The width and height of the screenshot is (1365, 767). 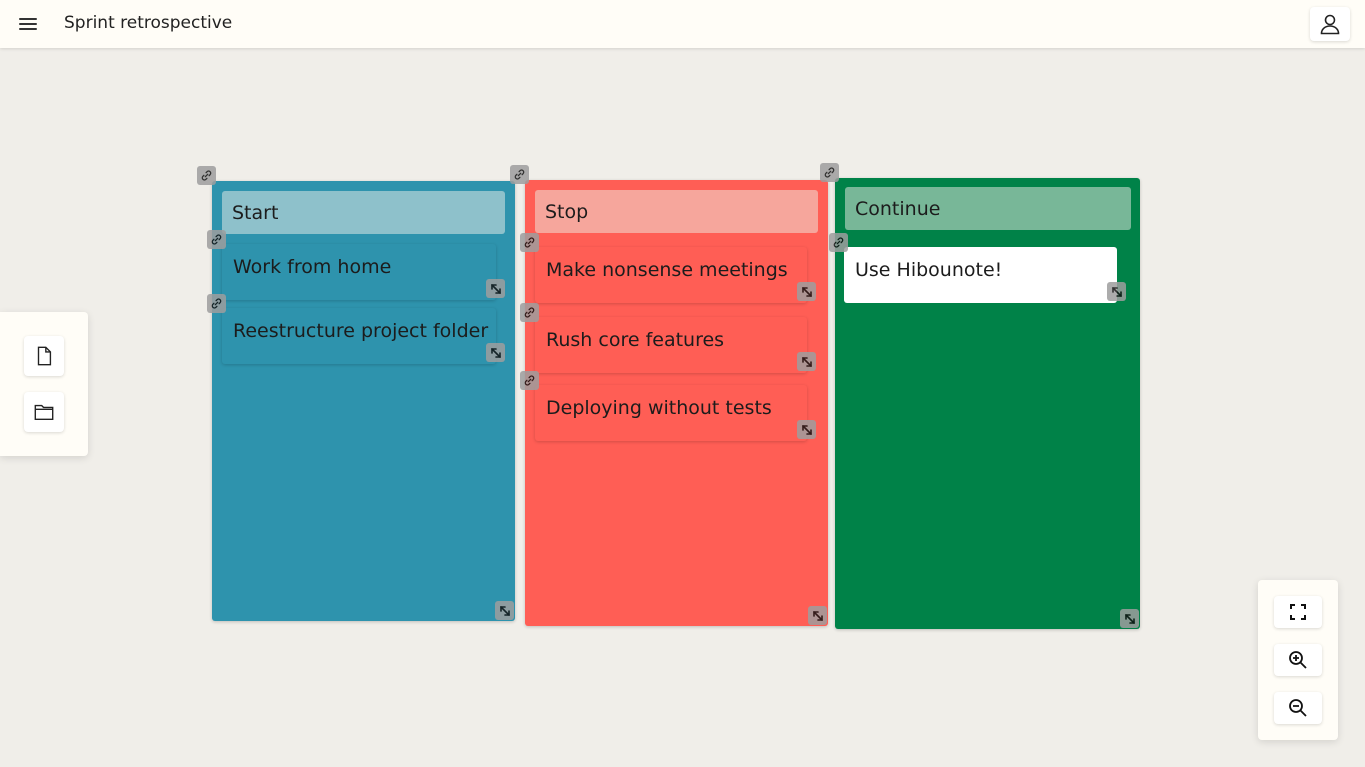 What do you see at coordinates (148, 23) in the screenshot?
I see `document-title: Sprint retrospective` at bounding box center [148, 23].